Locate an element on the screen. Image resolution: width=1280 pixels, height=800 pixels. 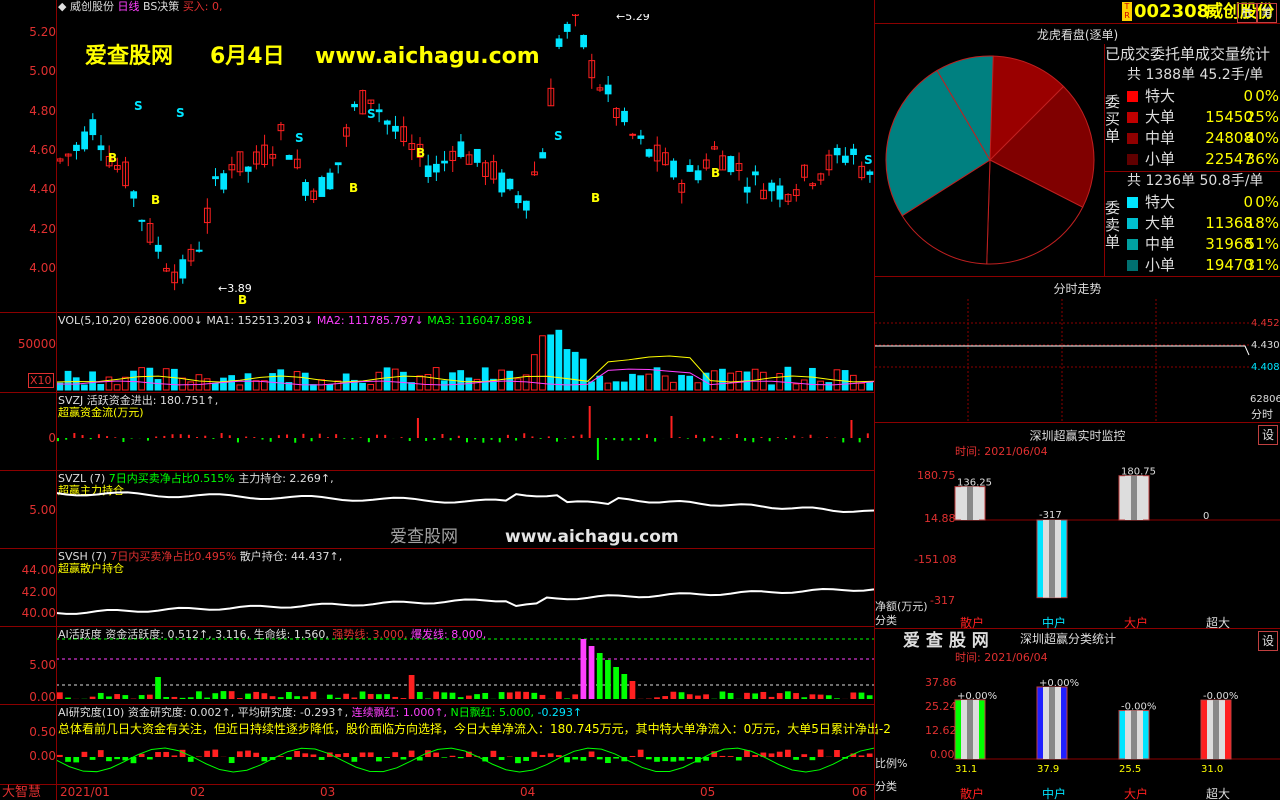
buy-row-name: 中单 is located at coordinates (1160, 138).